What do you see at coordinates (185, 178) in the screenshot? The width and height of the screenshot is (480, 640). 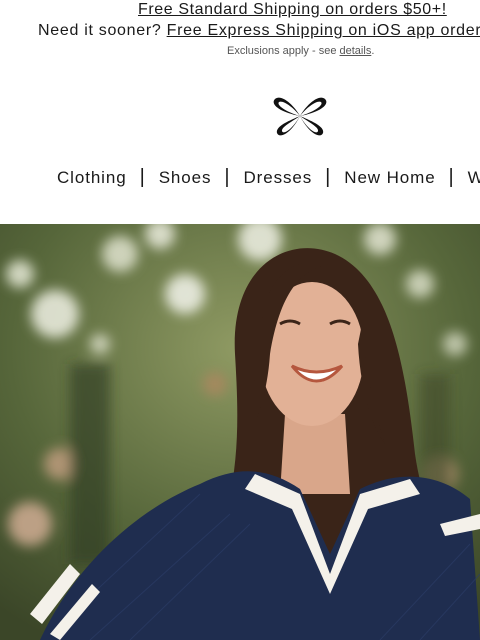 I see `nav-item-shoes: Shoes` at bounding box center [185, 178].